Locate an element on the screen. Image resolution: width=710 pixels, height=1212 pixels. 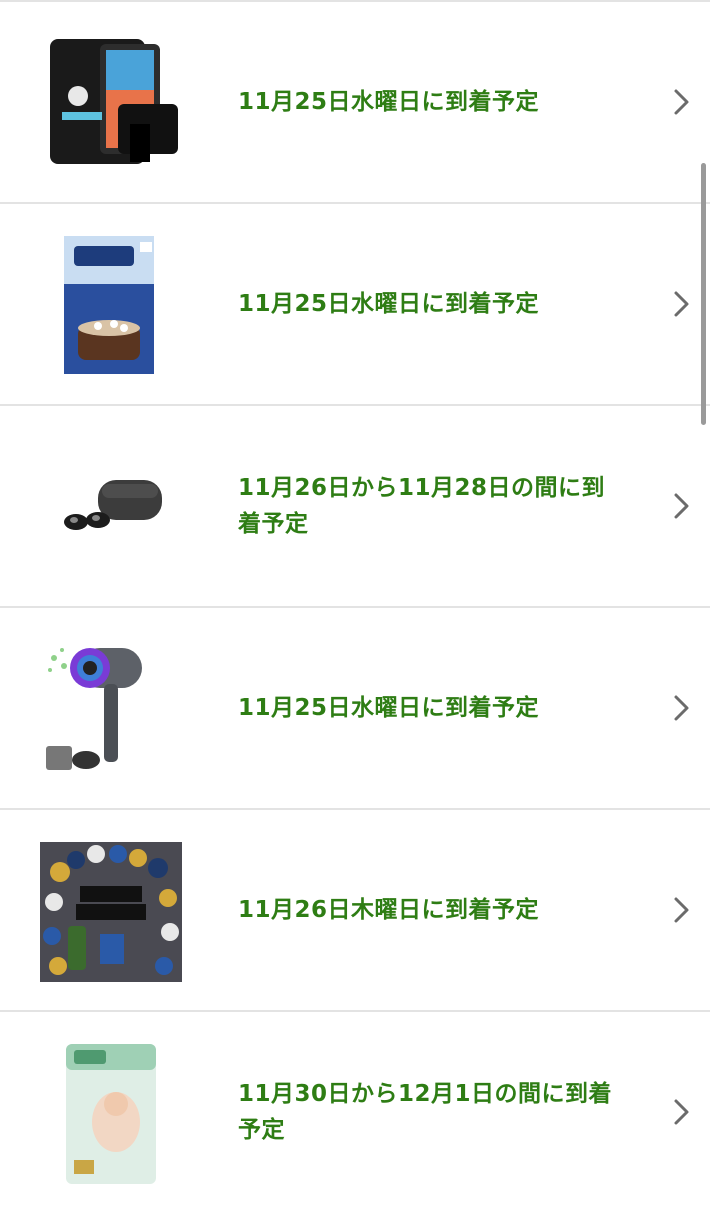
hair-dryer-icon is located at coordinates (111, 710).